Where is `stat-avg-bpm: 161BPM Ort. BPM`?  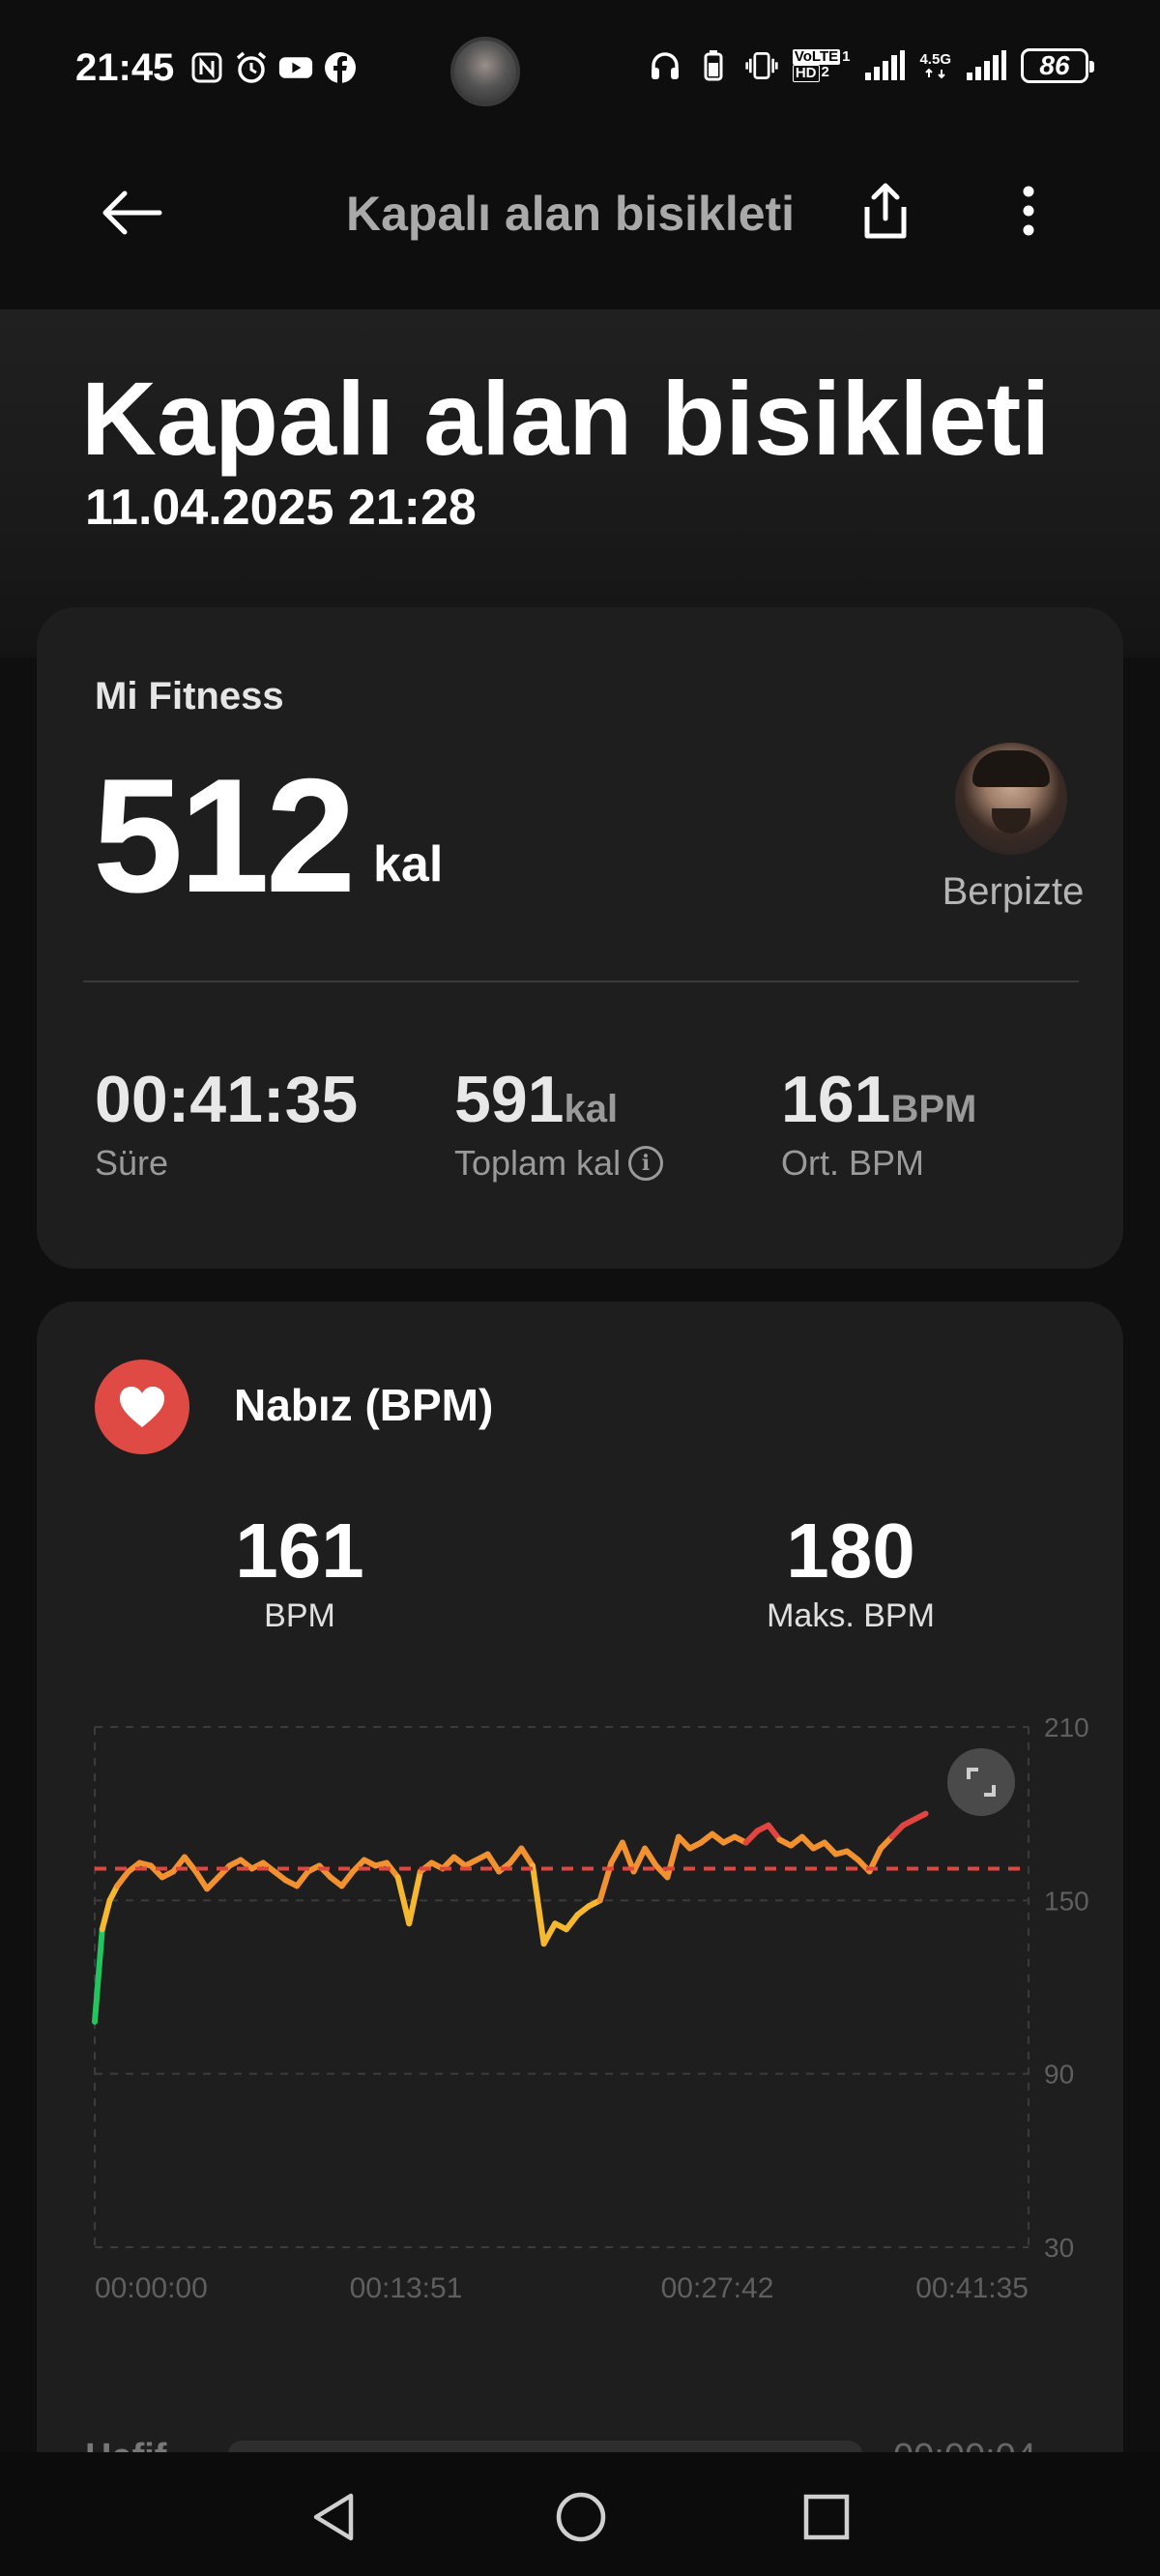
stat-avg-bpm: 161BPM Ort. BPM is located at coordinates (879, 1123).